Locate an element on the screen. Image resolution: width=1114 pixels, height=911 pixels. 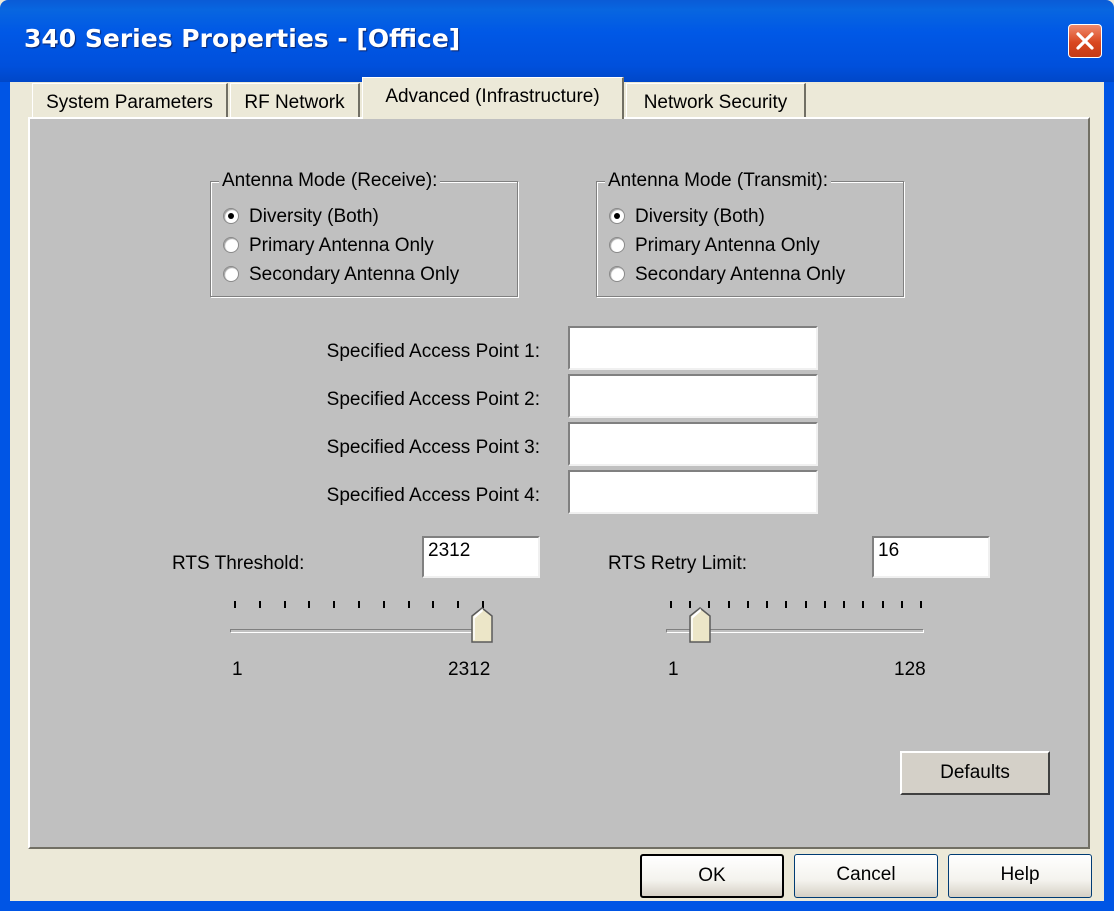
access-point-3-label: Specified Access Point 3: is located at coordinates (433, 447).